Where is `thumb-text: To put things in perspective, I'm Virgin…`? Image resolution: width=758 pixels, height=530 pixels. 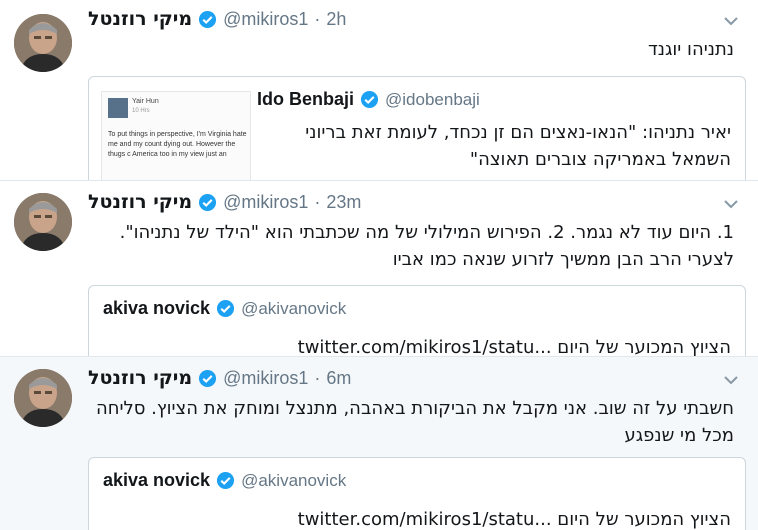
thumb-text: To put things in perspective, I'm Virgin… is located at coordinates (177, 144).